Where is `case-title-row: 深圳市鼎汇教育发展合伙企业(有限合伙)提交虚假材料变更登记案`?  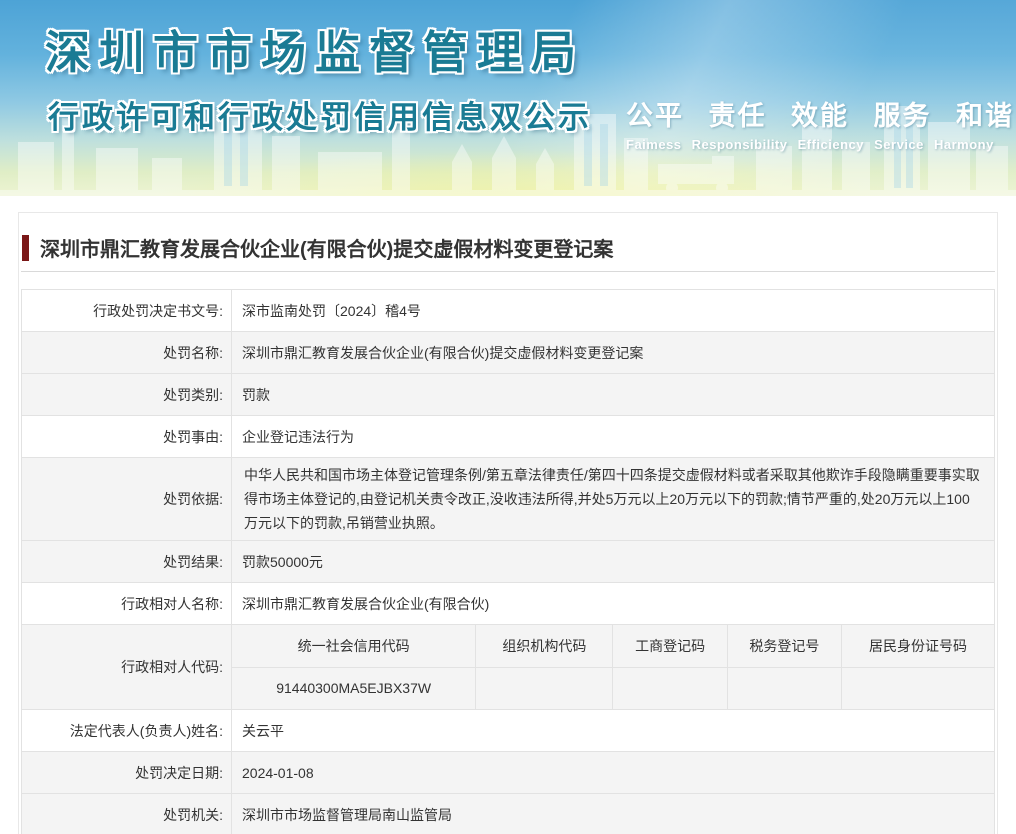
case-title-row: 深圳市鼎汇教育发展合伙企业(有限合伙)提交虚假材料变更登记案 is located at coordinates (508, 237).